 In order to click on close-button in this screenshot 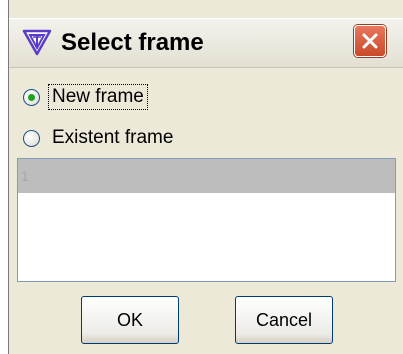, I will do `click(370, 41)`.